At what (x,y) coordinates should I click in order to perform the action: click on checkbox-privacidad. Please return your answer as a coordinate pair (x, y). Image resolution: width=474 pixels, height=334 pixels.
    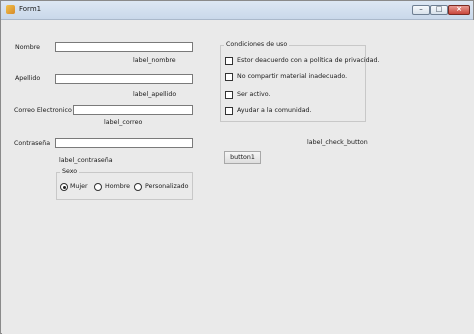
    Looking at the image, I should click on (229, 61).